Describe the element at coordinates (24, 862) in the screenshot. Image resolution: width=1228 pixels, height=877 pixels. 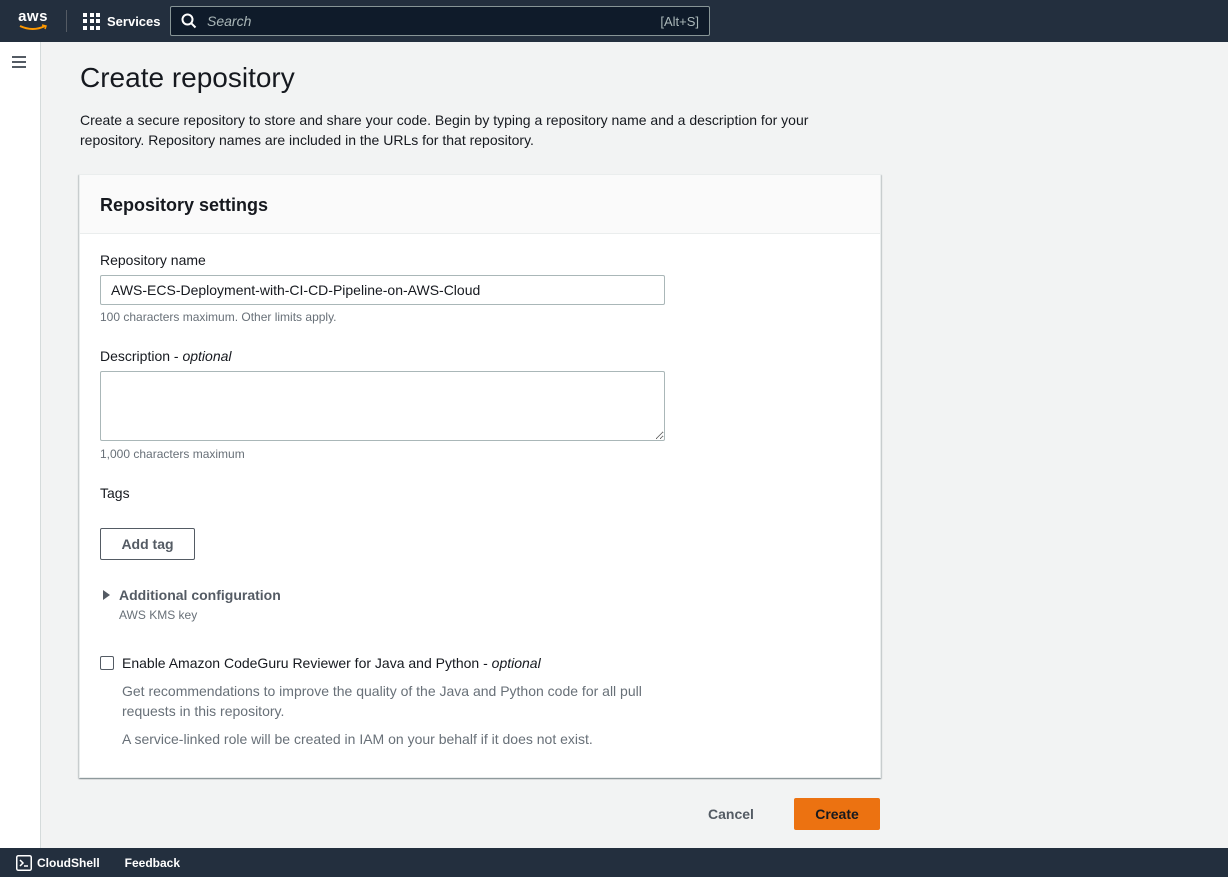
I see `terminal-icon` at that location.